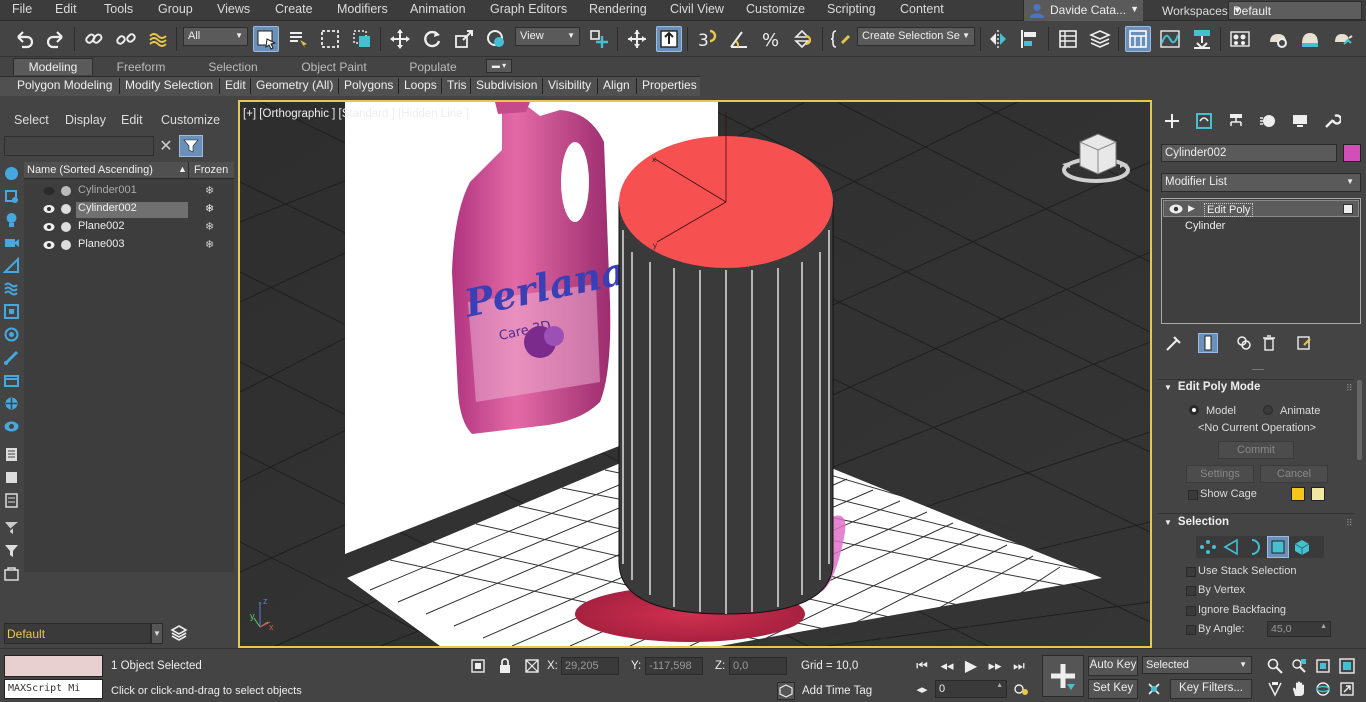  I want to click on select-none-icon, so click(11, 528).